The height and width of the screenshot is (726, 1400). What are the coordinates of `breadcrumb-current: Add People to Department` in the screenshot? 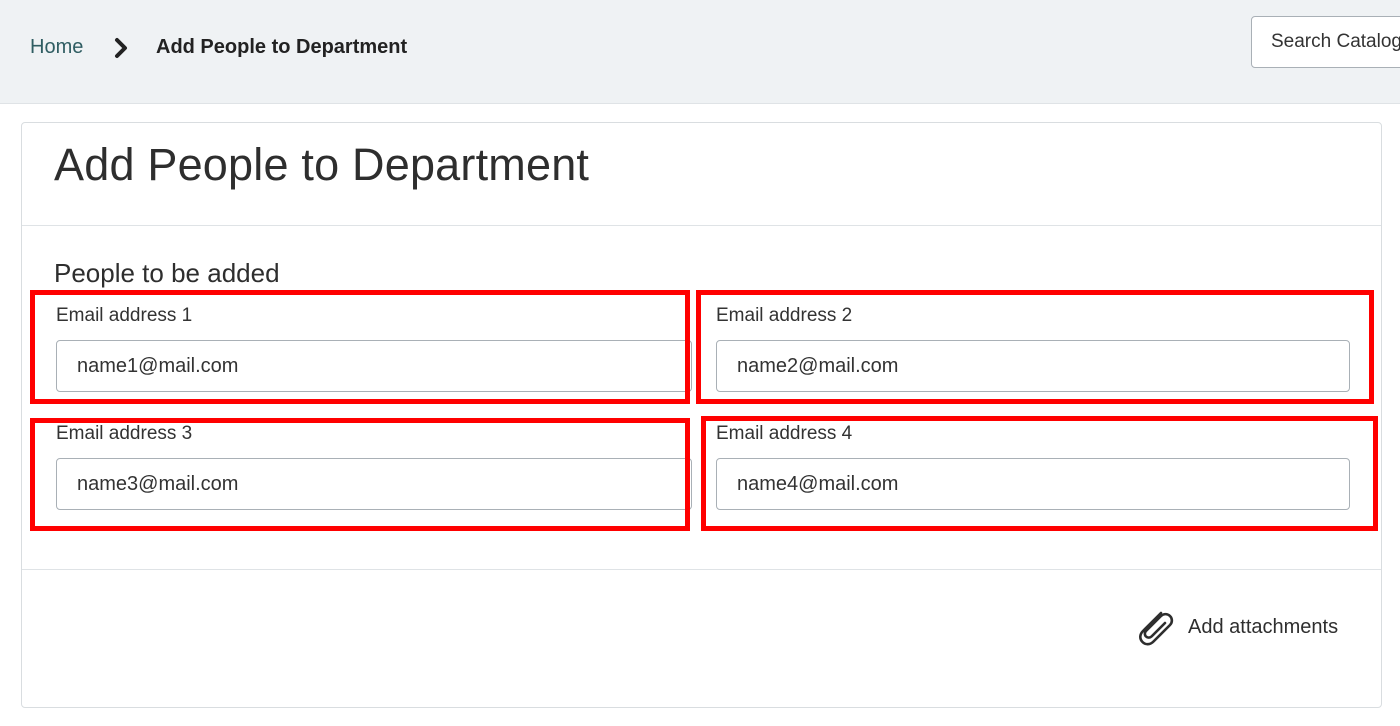 It's located at (282, 47).